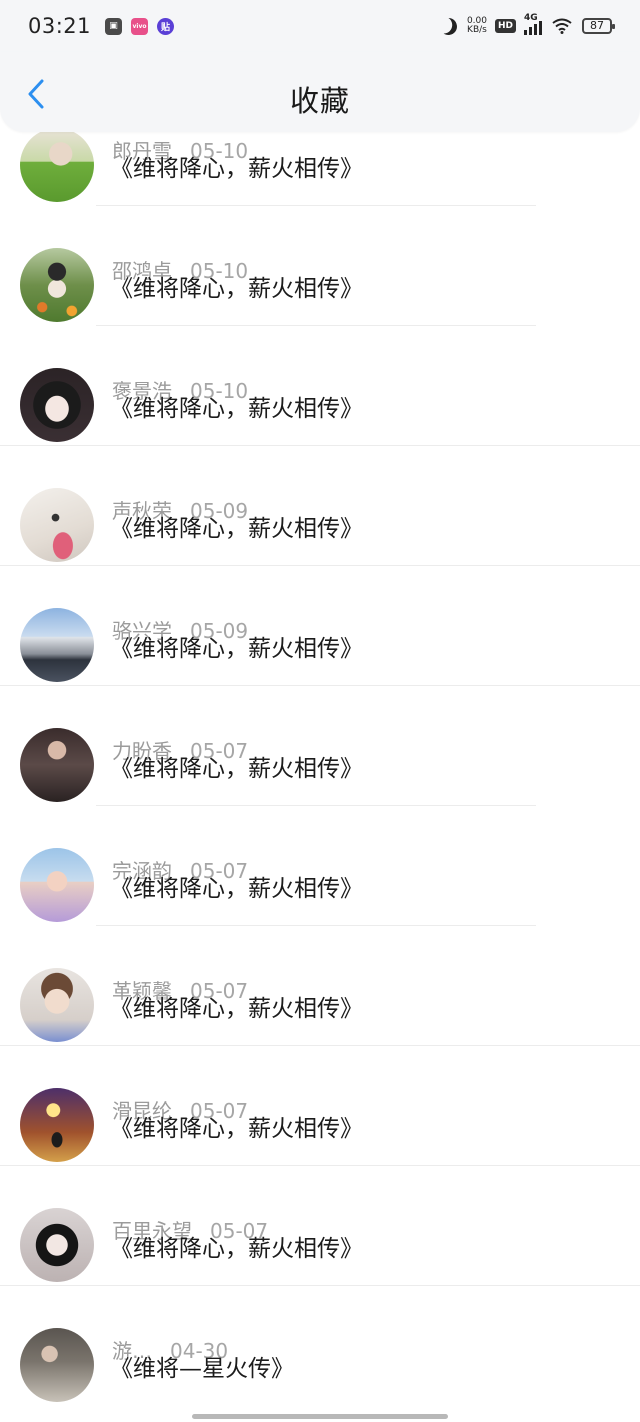 The image size is (640, 1422). Describe the element at coordinates (598, 26) in the screenshot. I see `battery-icon: 87` at that location.